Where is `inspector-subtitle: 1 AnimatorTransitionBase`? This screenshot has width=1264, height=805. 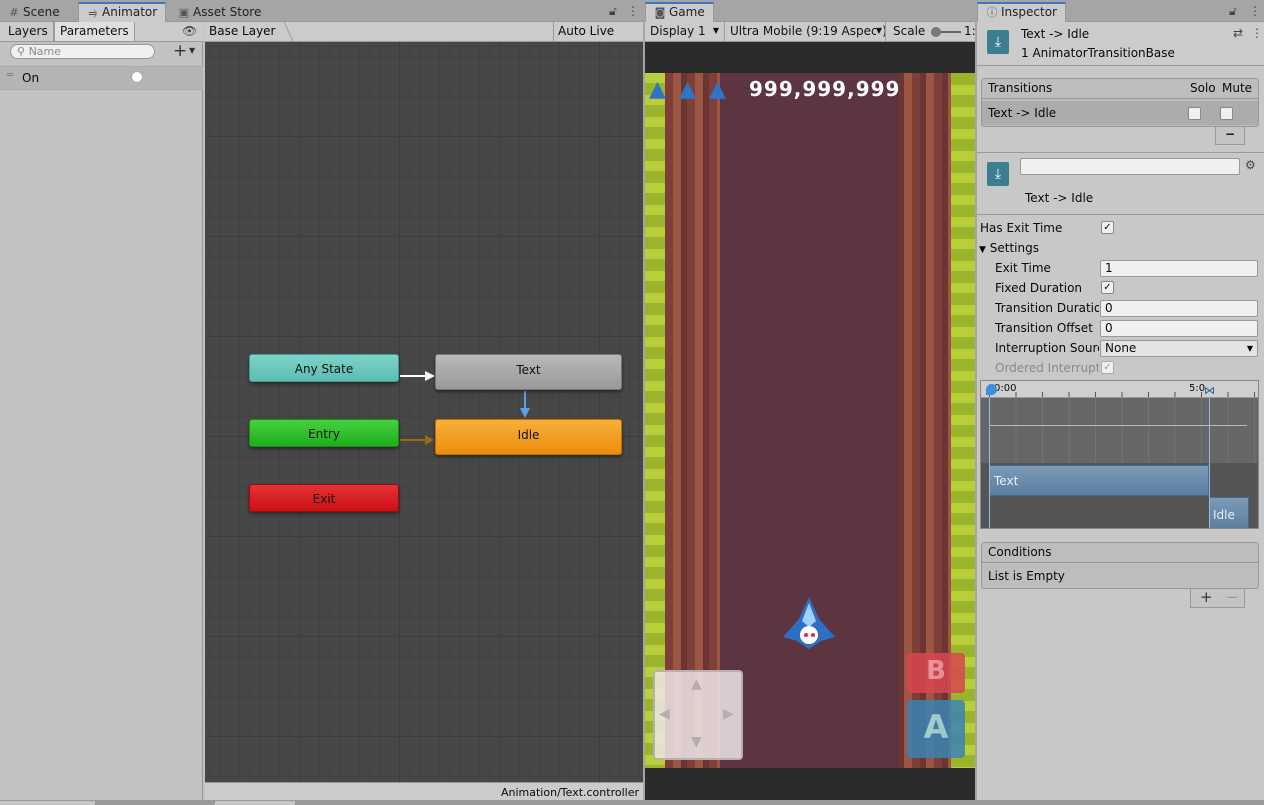
inspector-subtitle: 1 AnimatorTransitionBase is located at coordinates (1098, 53).